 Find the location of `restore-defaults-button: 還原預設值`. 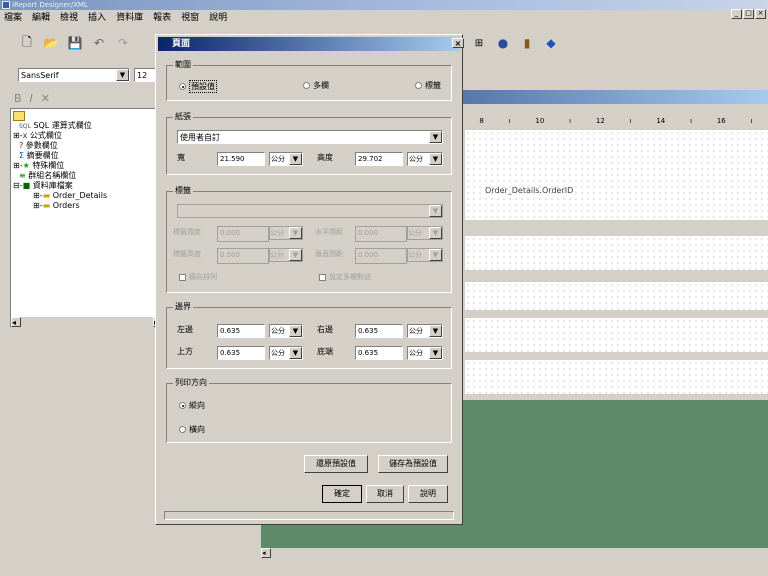

restore-defaults-button: 還原預設值 is located at coordinates (336, 464).